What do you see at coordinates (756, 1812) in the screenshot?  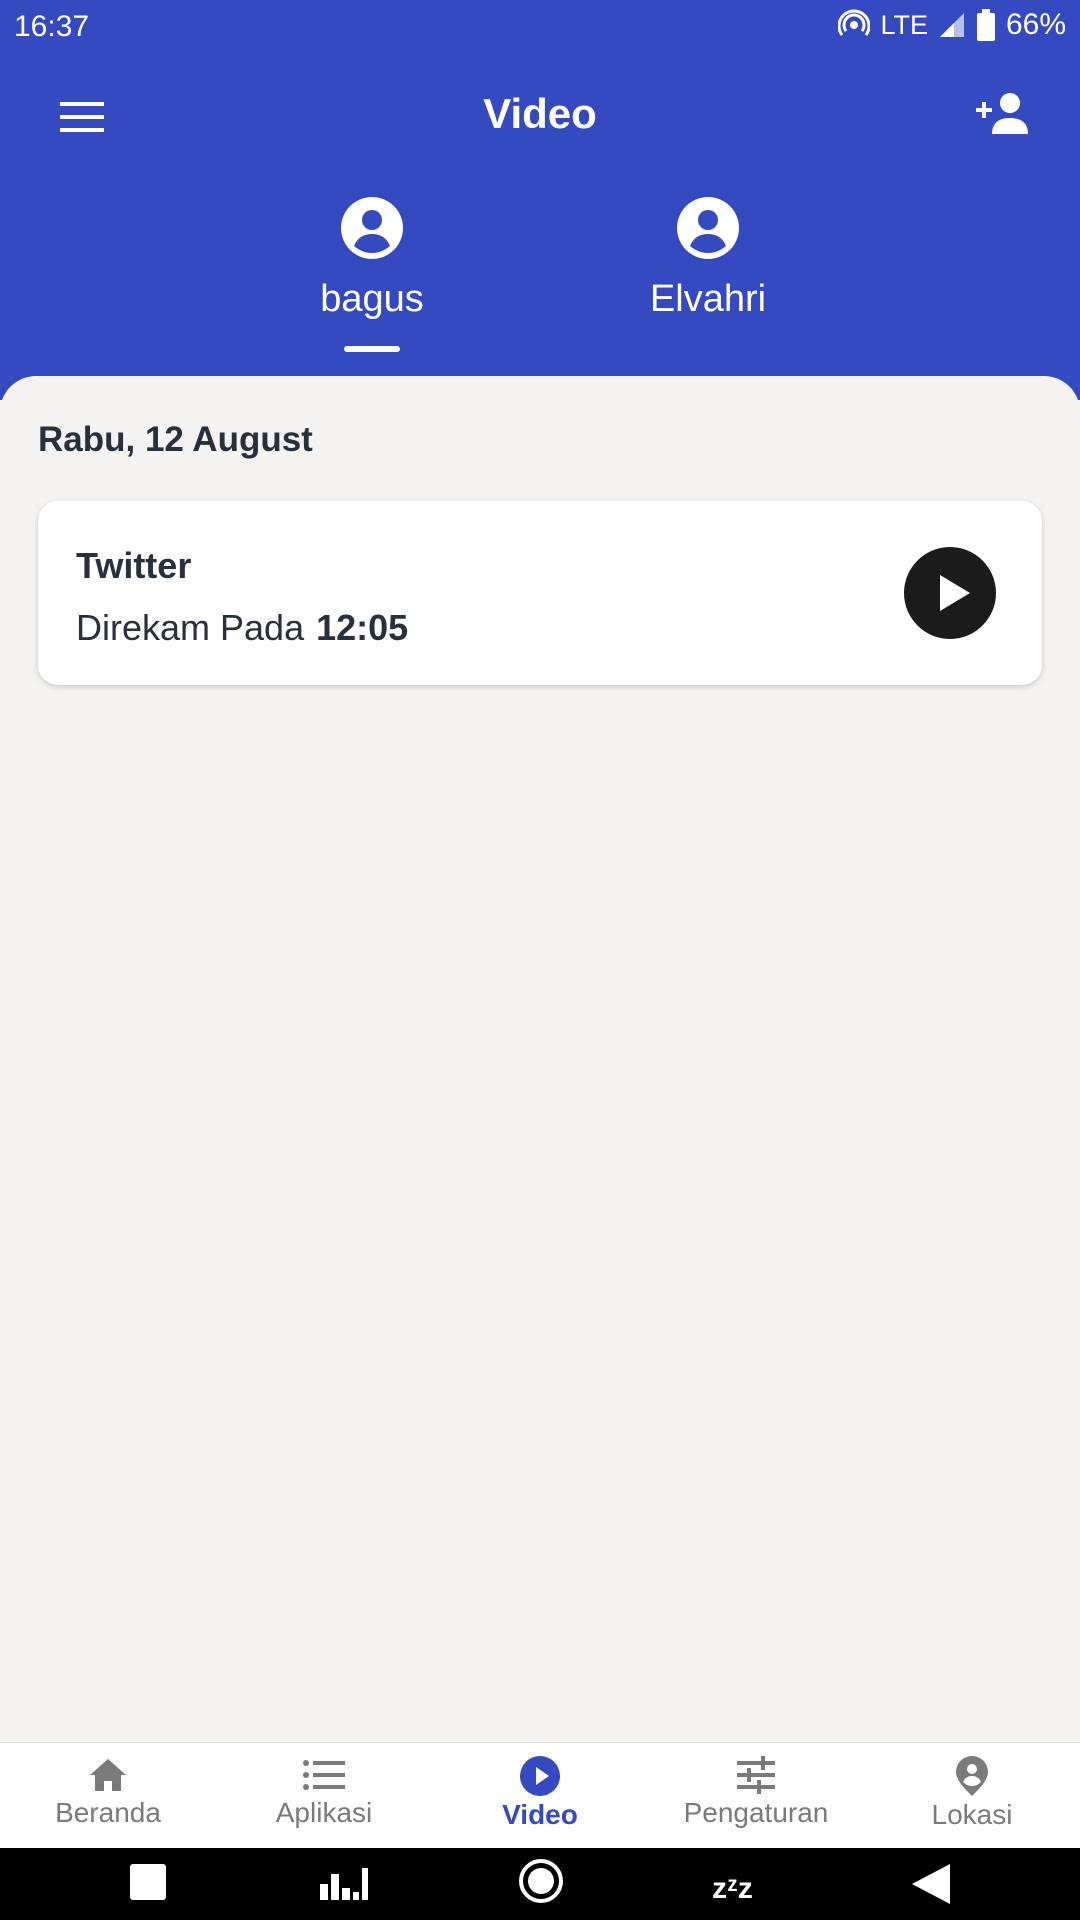 I see `nav-label: Pengaturan` at bounding box center [756, 1812].